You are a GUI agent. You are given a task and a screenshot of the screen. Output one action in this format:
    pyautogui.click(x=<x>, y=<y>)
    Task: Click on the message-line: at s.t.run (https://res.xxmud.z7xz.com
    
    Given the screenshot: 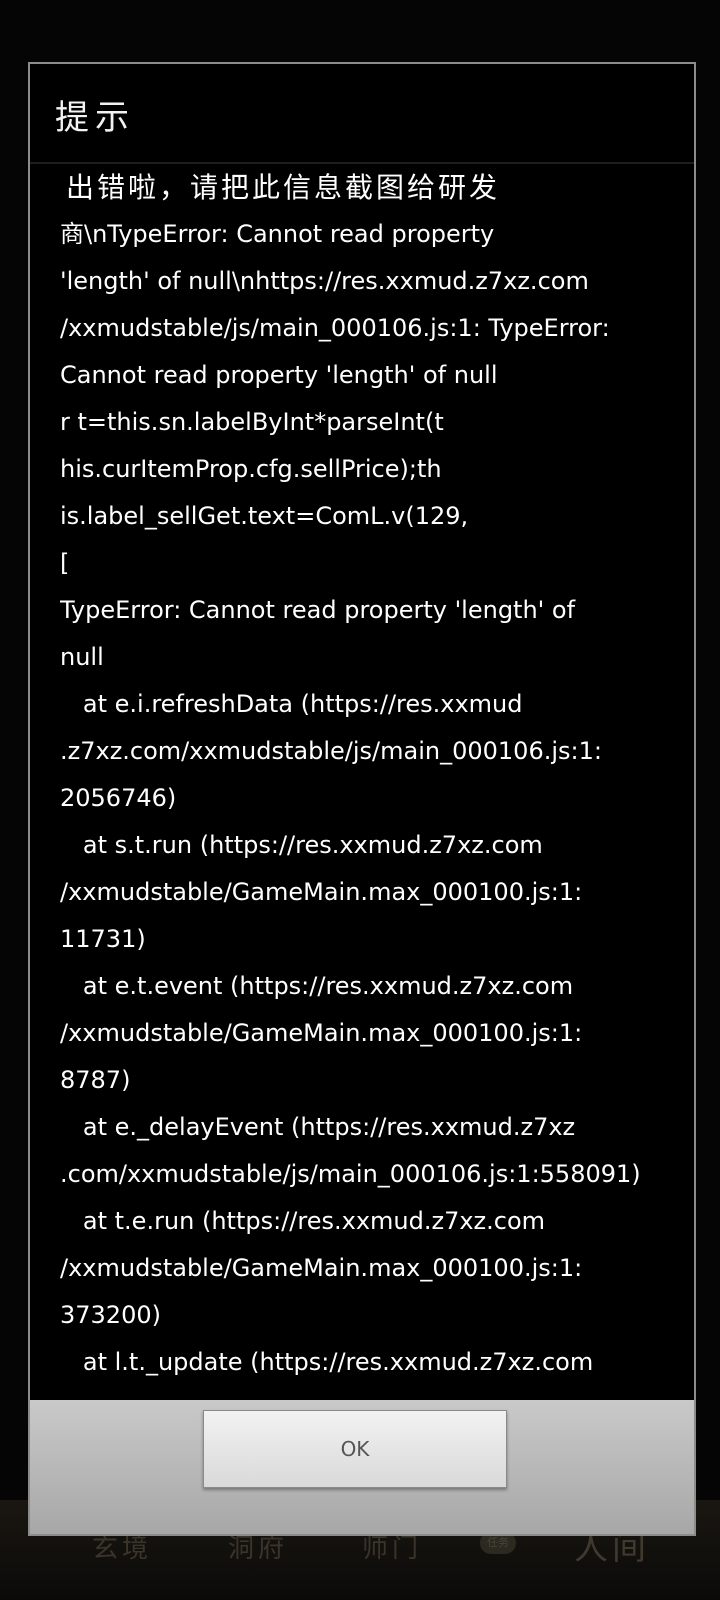 What is the action you would take?
    pyautogui.click(x=301, y=845)
    